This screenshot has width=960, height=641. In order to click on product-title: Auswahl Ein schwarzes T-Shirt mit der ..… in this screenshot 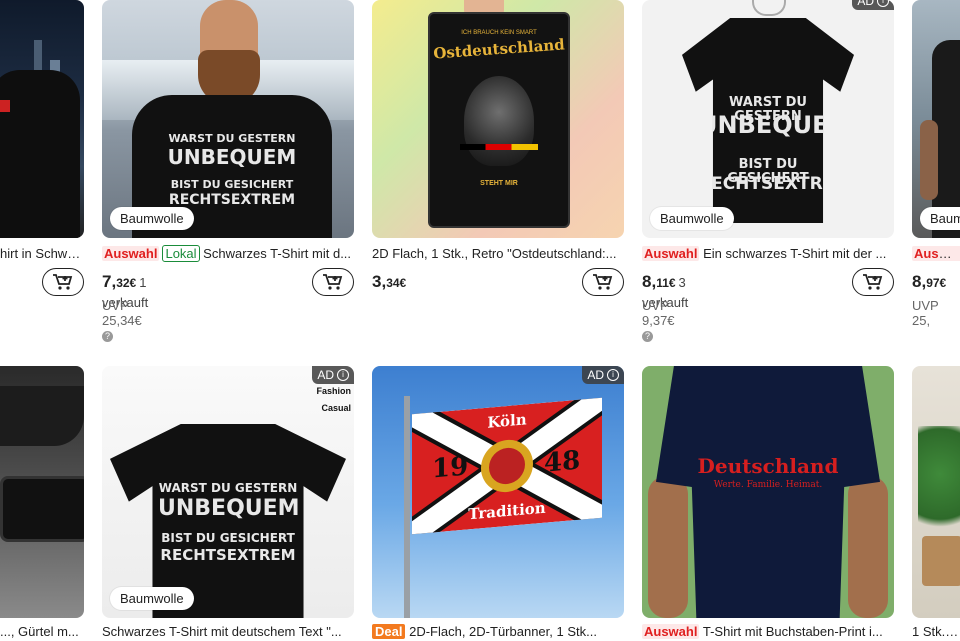, I will do `click(768, 254)`.